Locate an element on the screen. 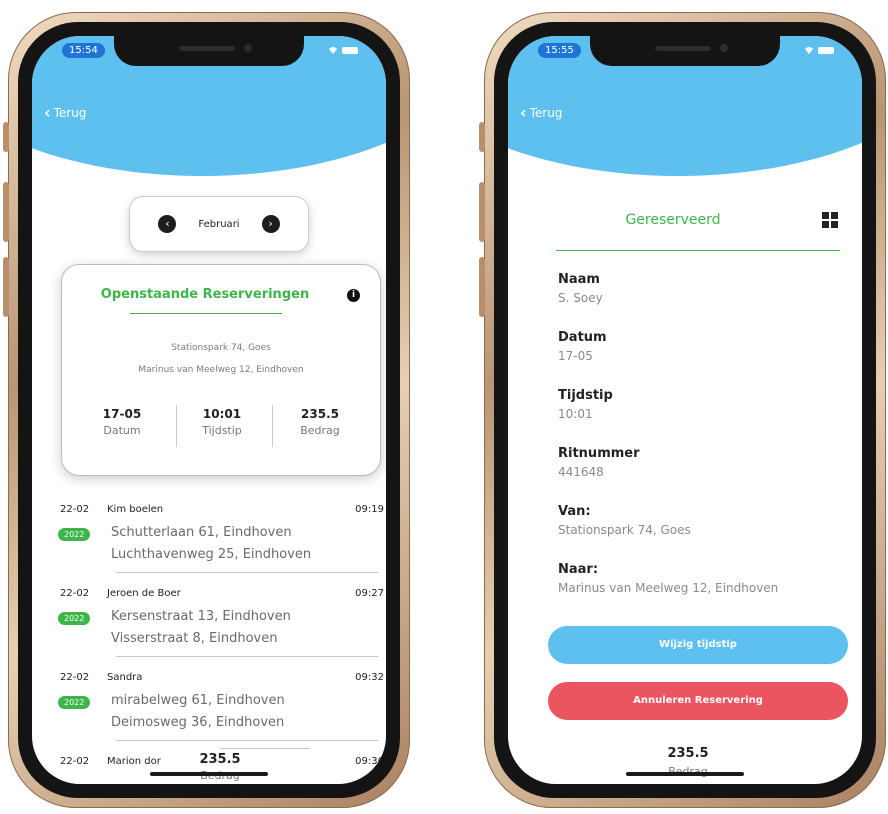 This screenshot has height=814, width=888. qr-code-icon is located at coordinates (830, 220).